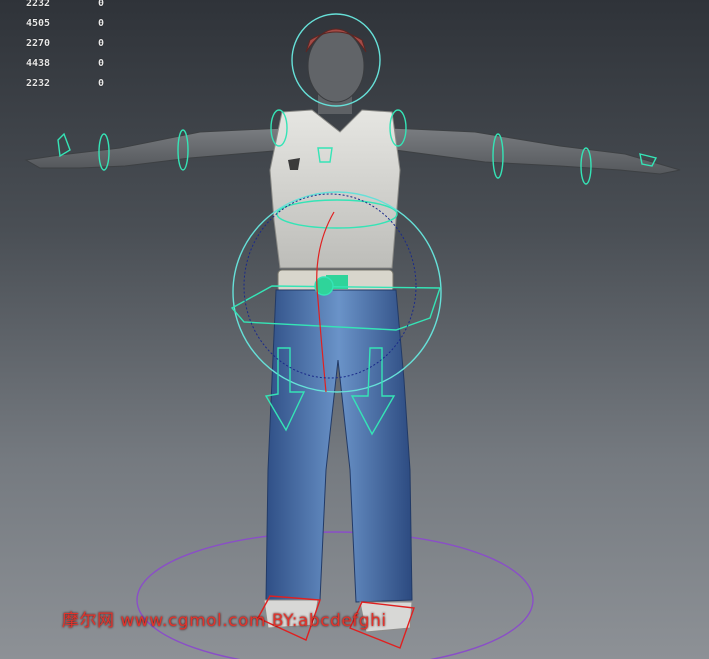 Image resolution: width=709 pixels, height=659 pixels. What do you see at coordinates (55, 24) in the screenshot?
I see `hud-row: 4505 0` at bounding box center [55, 24].